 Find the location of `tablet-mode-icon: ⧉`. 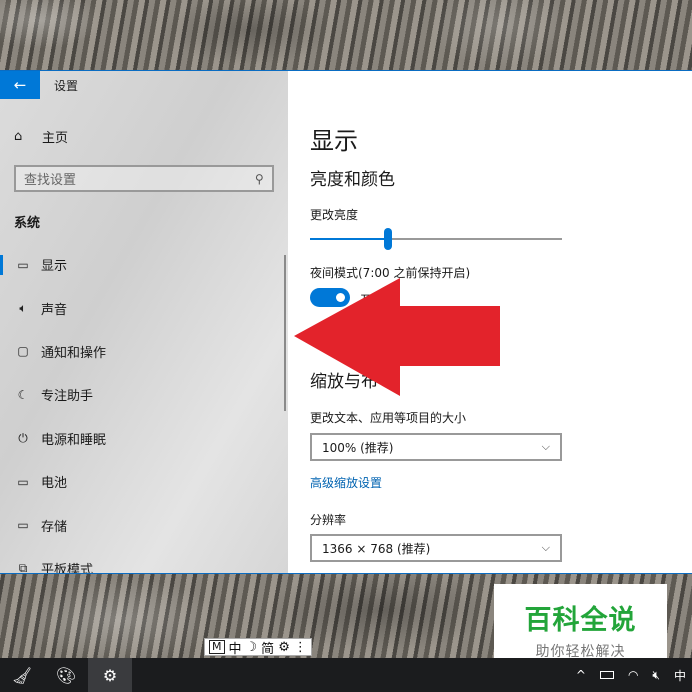

tablet-mode-icon: ⧉ is located at coordinates (23, 566).